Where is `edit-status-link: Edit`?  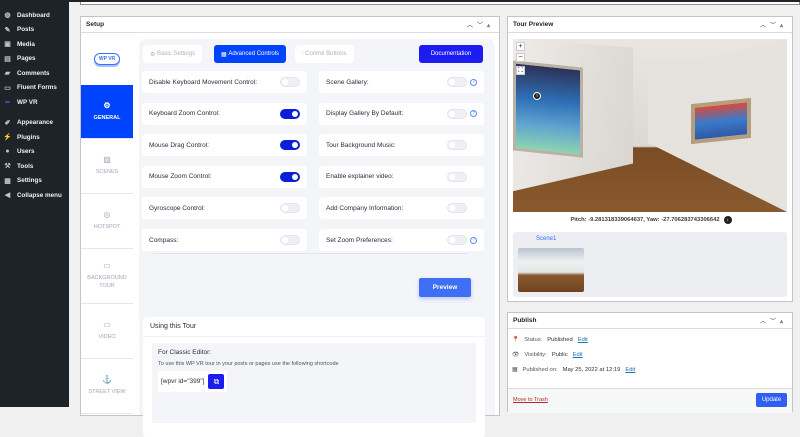
edit-status-link: Edit is located at coordinates (583, 340).